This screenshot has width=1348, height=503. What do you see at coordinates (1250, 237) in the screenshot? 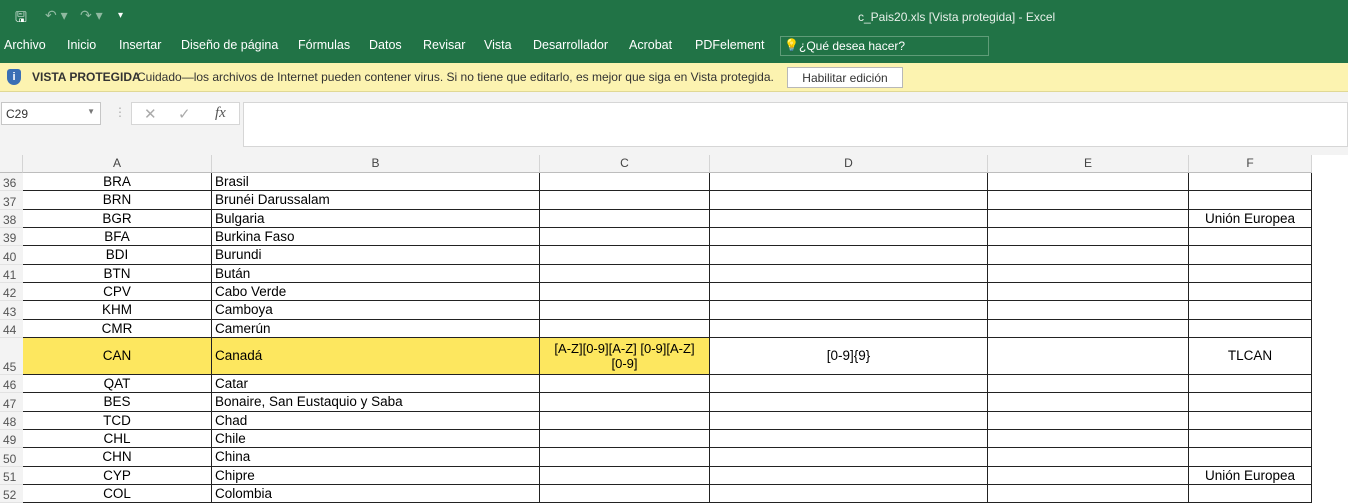
I see `cell-f39` at bounding box center [1250, 237].